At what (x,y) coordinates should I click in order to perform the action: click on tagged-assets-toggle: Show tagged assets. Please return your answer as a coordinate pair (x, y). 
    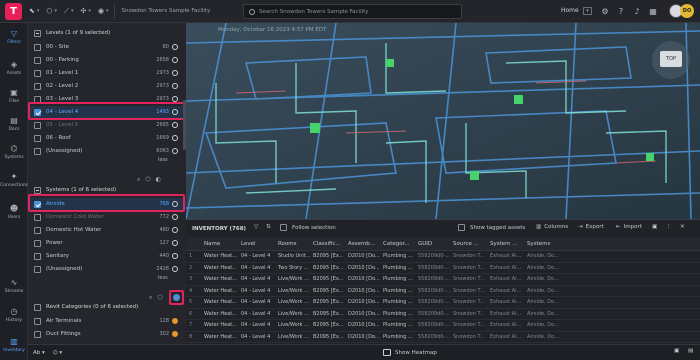
    Looking at the image, I should click on (491, 227).